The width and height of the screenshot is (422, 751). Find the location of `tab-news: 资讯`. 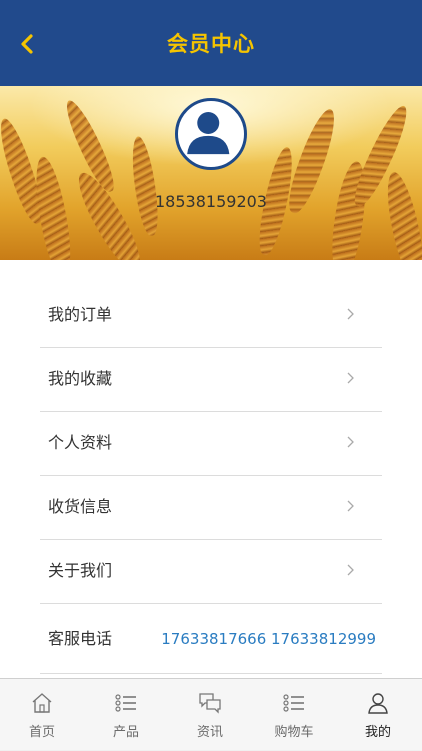

tab-news: 资讯 is located at coordinates (210, 715).